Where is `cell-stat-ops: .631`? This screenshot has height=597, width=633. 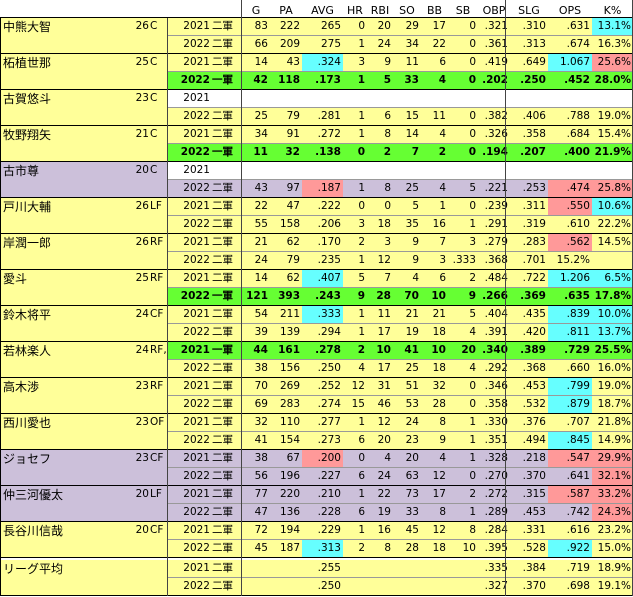
cell-stat-ops: .631 is located at coordinates (578, 26).